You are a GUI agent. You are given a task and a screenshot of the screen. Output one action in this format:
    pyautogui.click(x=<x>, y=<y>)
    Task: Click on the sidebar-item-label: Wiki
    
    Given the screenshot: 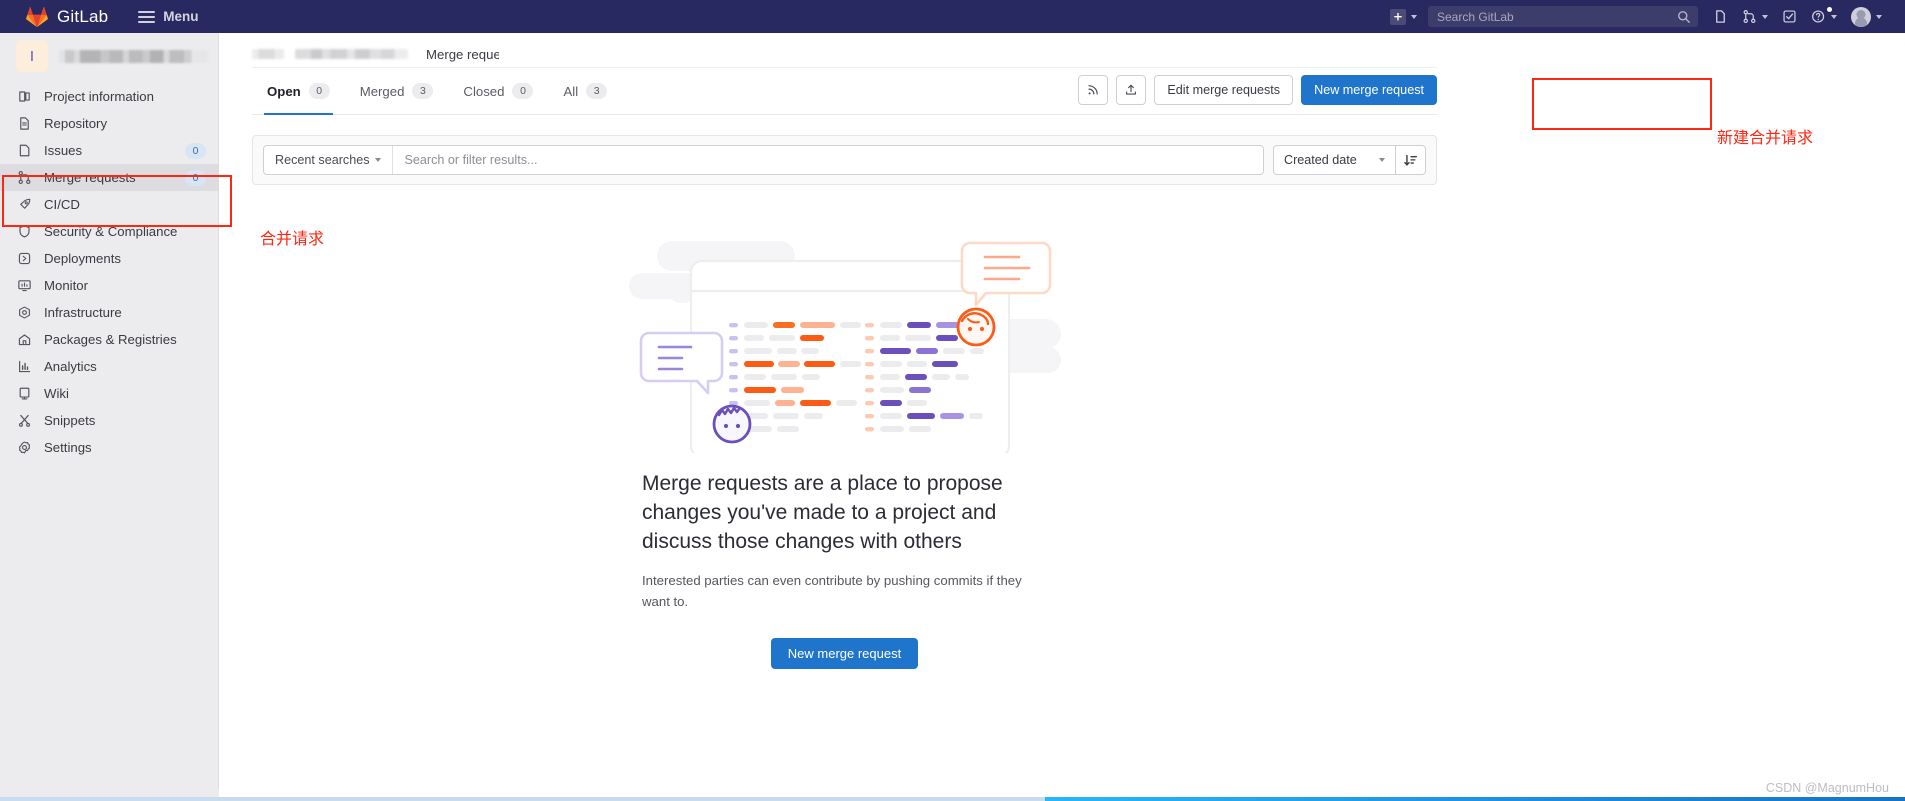 What is the action you would take?
    pyautogui.click(x=56, y=393)
    